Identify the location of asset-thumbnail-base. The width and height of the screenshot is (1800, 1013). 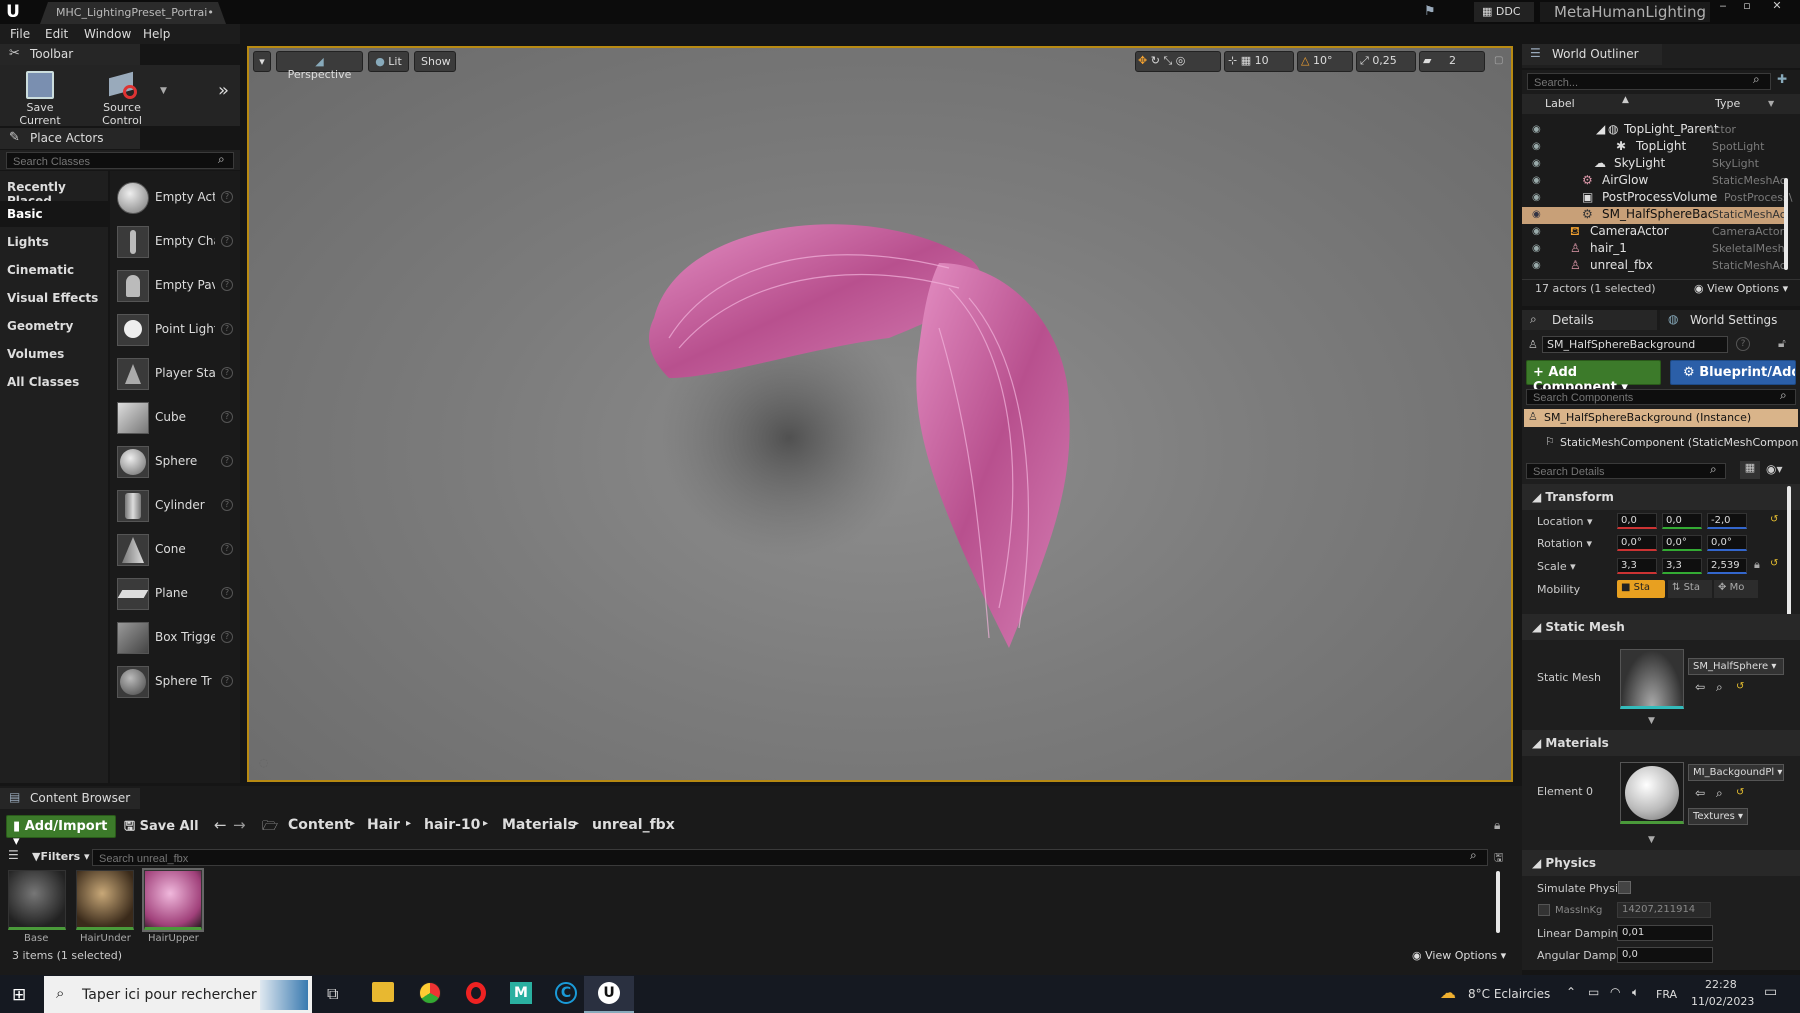
(37, 900).